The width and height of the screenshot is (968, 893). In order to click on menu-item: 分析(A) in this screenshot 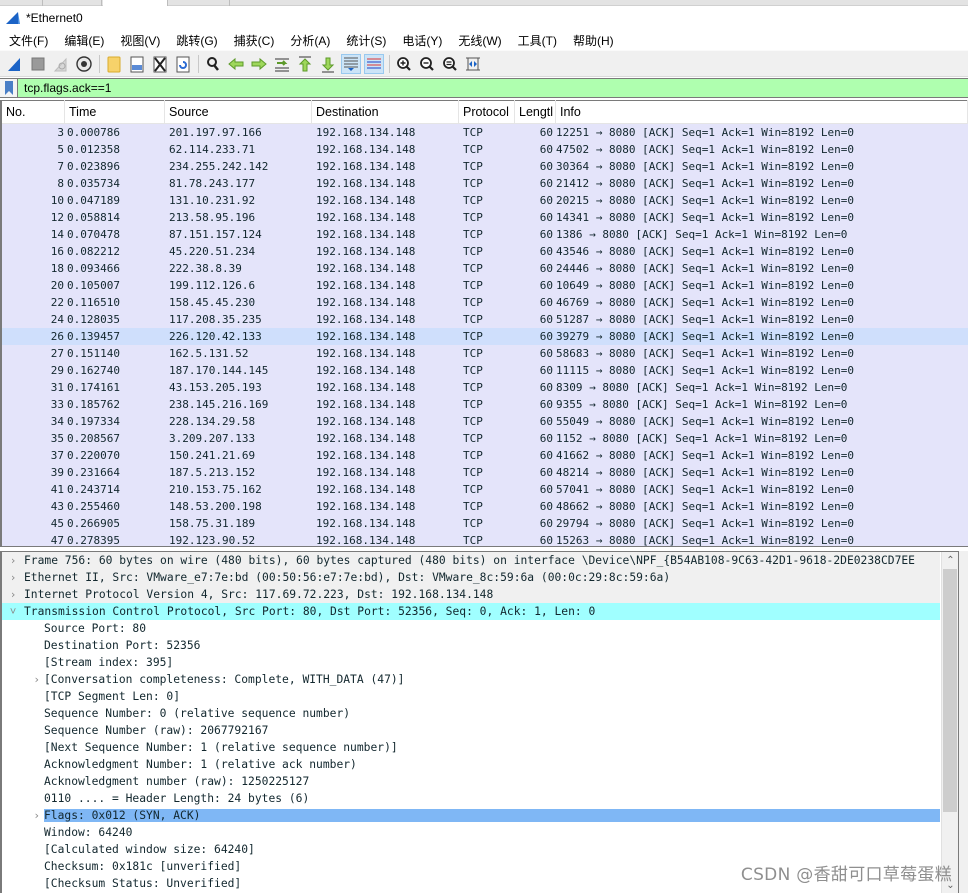, I will do `click(310, 40)`.